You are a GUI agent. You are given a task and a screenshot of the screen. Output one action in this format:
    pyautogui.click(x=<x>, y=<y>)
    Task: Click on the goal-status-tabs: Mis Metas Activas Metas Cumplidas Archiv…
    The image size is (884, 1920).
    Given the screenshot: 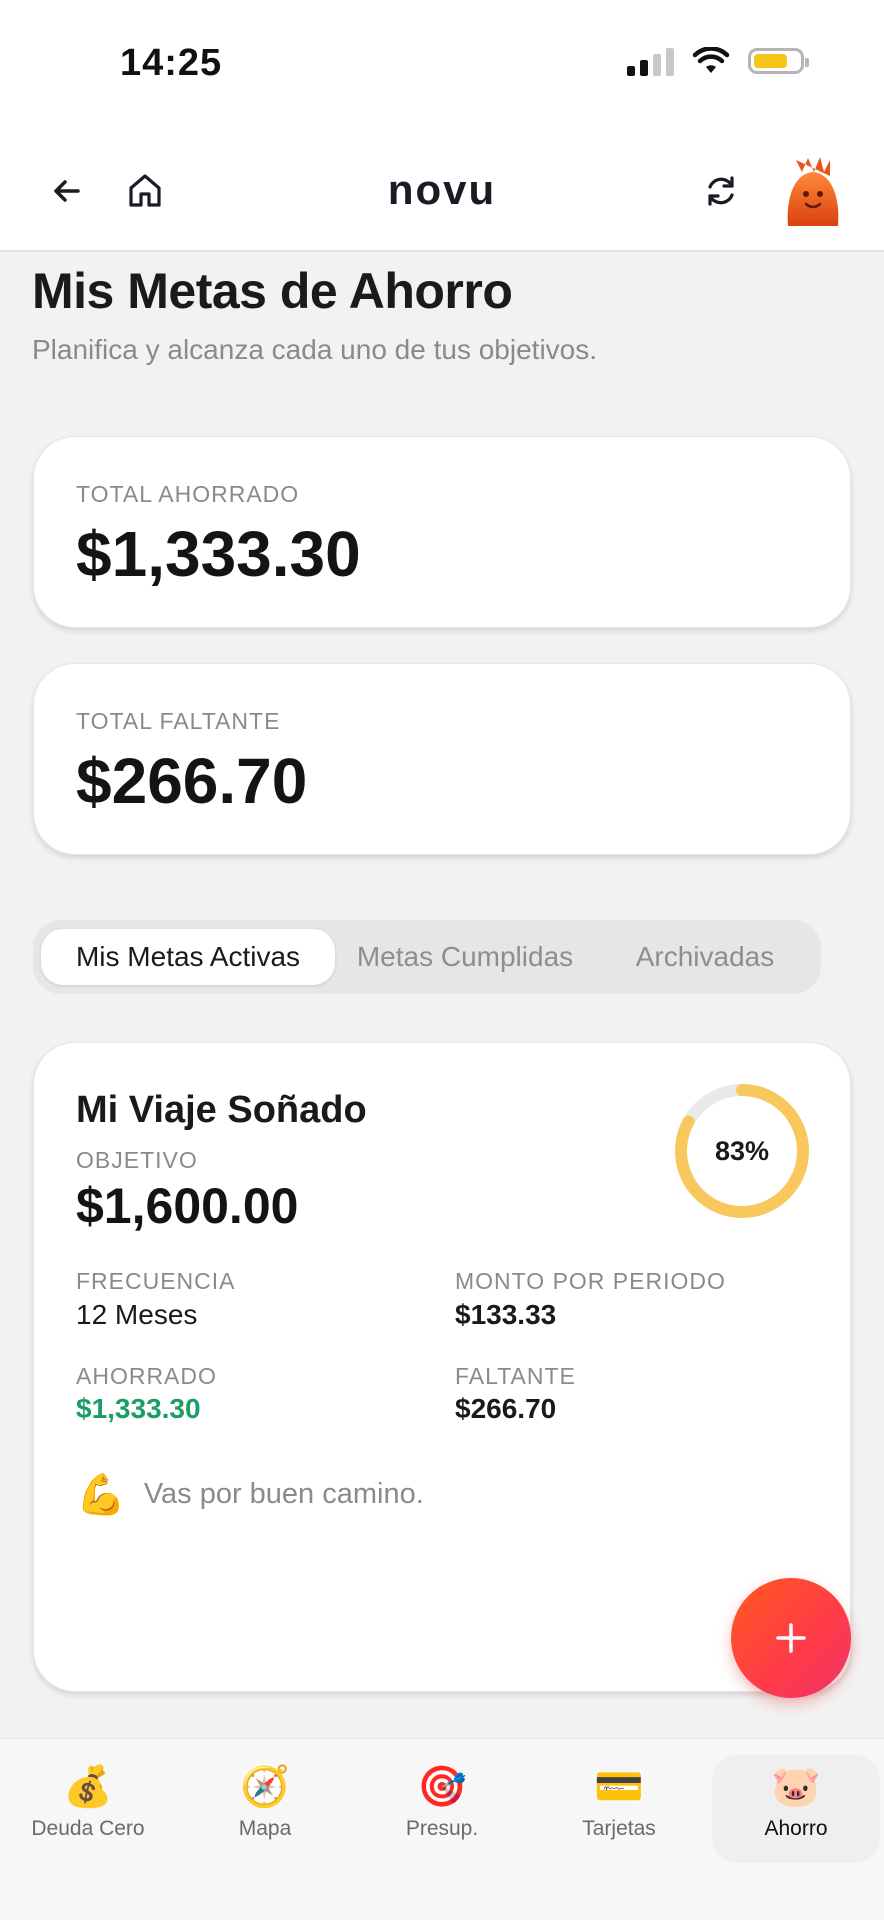 What is the action you would take?
    pyautogui.click(x=427, y=957)
    